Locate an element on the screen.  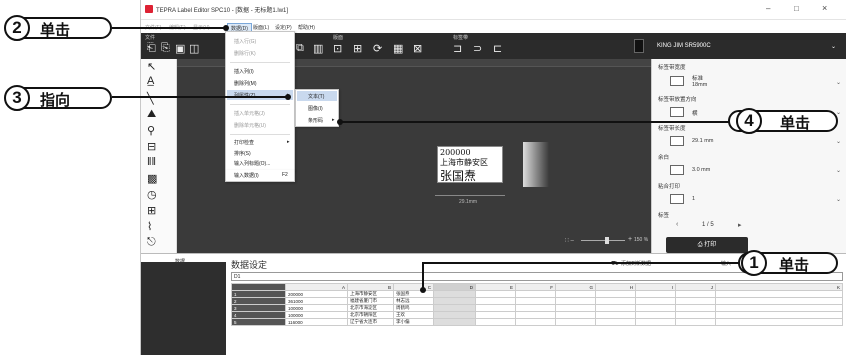
col-g-header: G is located at coordinates (575, 287).